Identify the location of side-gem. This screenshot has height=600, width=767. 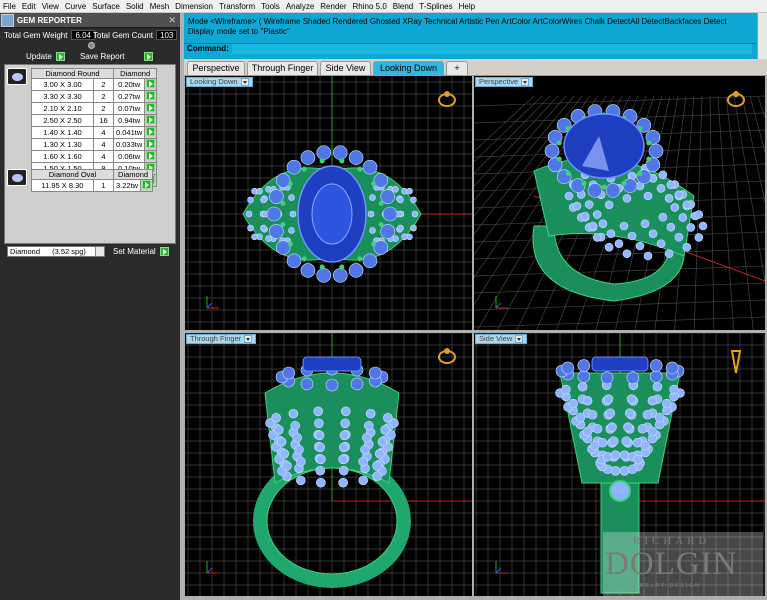
(620, 491).